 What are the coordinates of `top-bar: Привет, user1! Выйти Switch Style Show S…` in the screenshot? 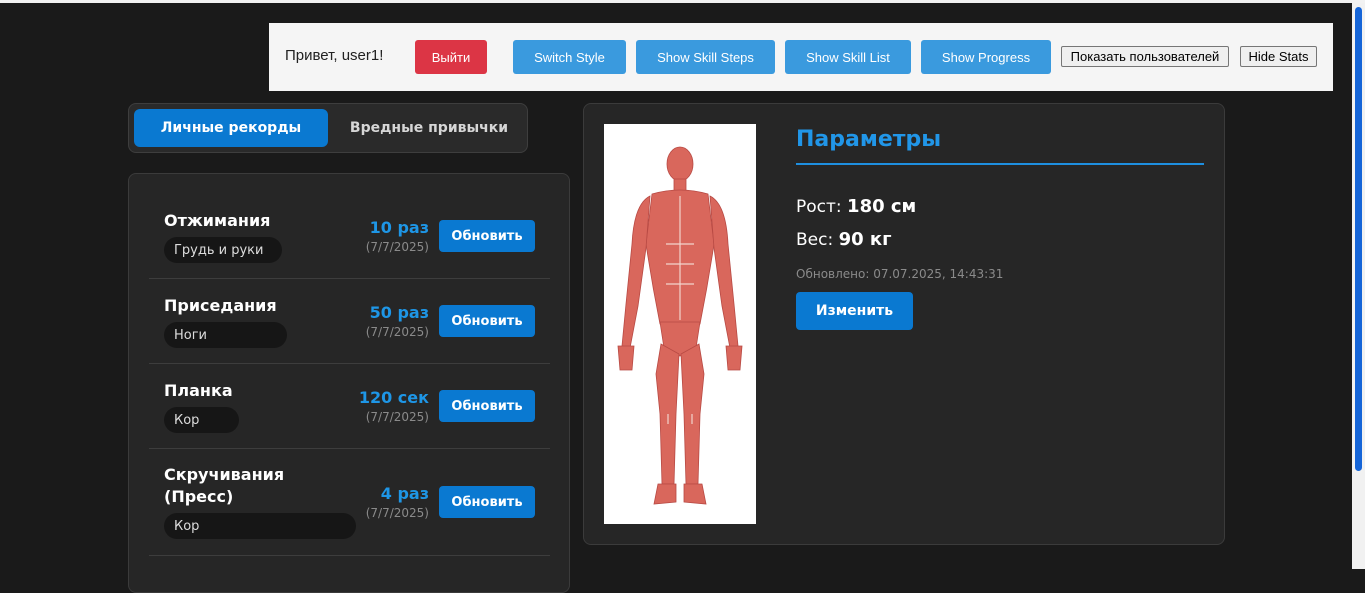 It's located at (801, 57).